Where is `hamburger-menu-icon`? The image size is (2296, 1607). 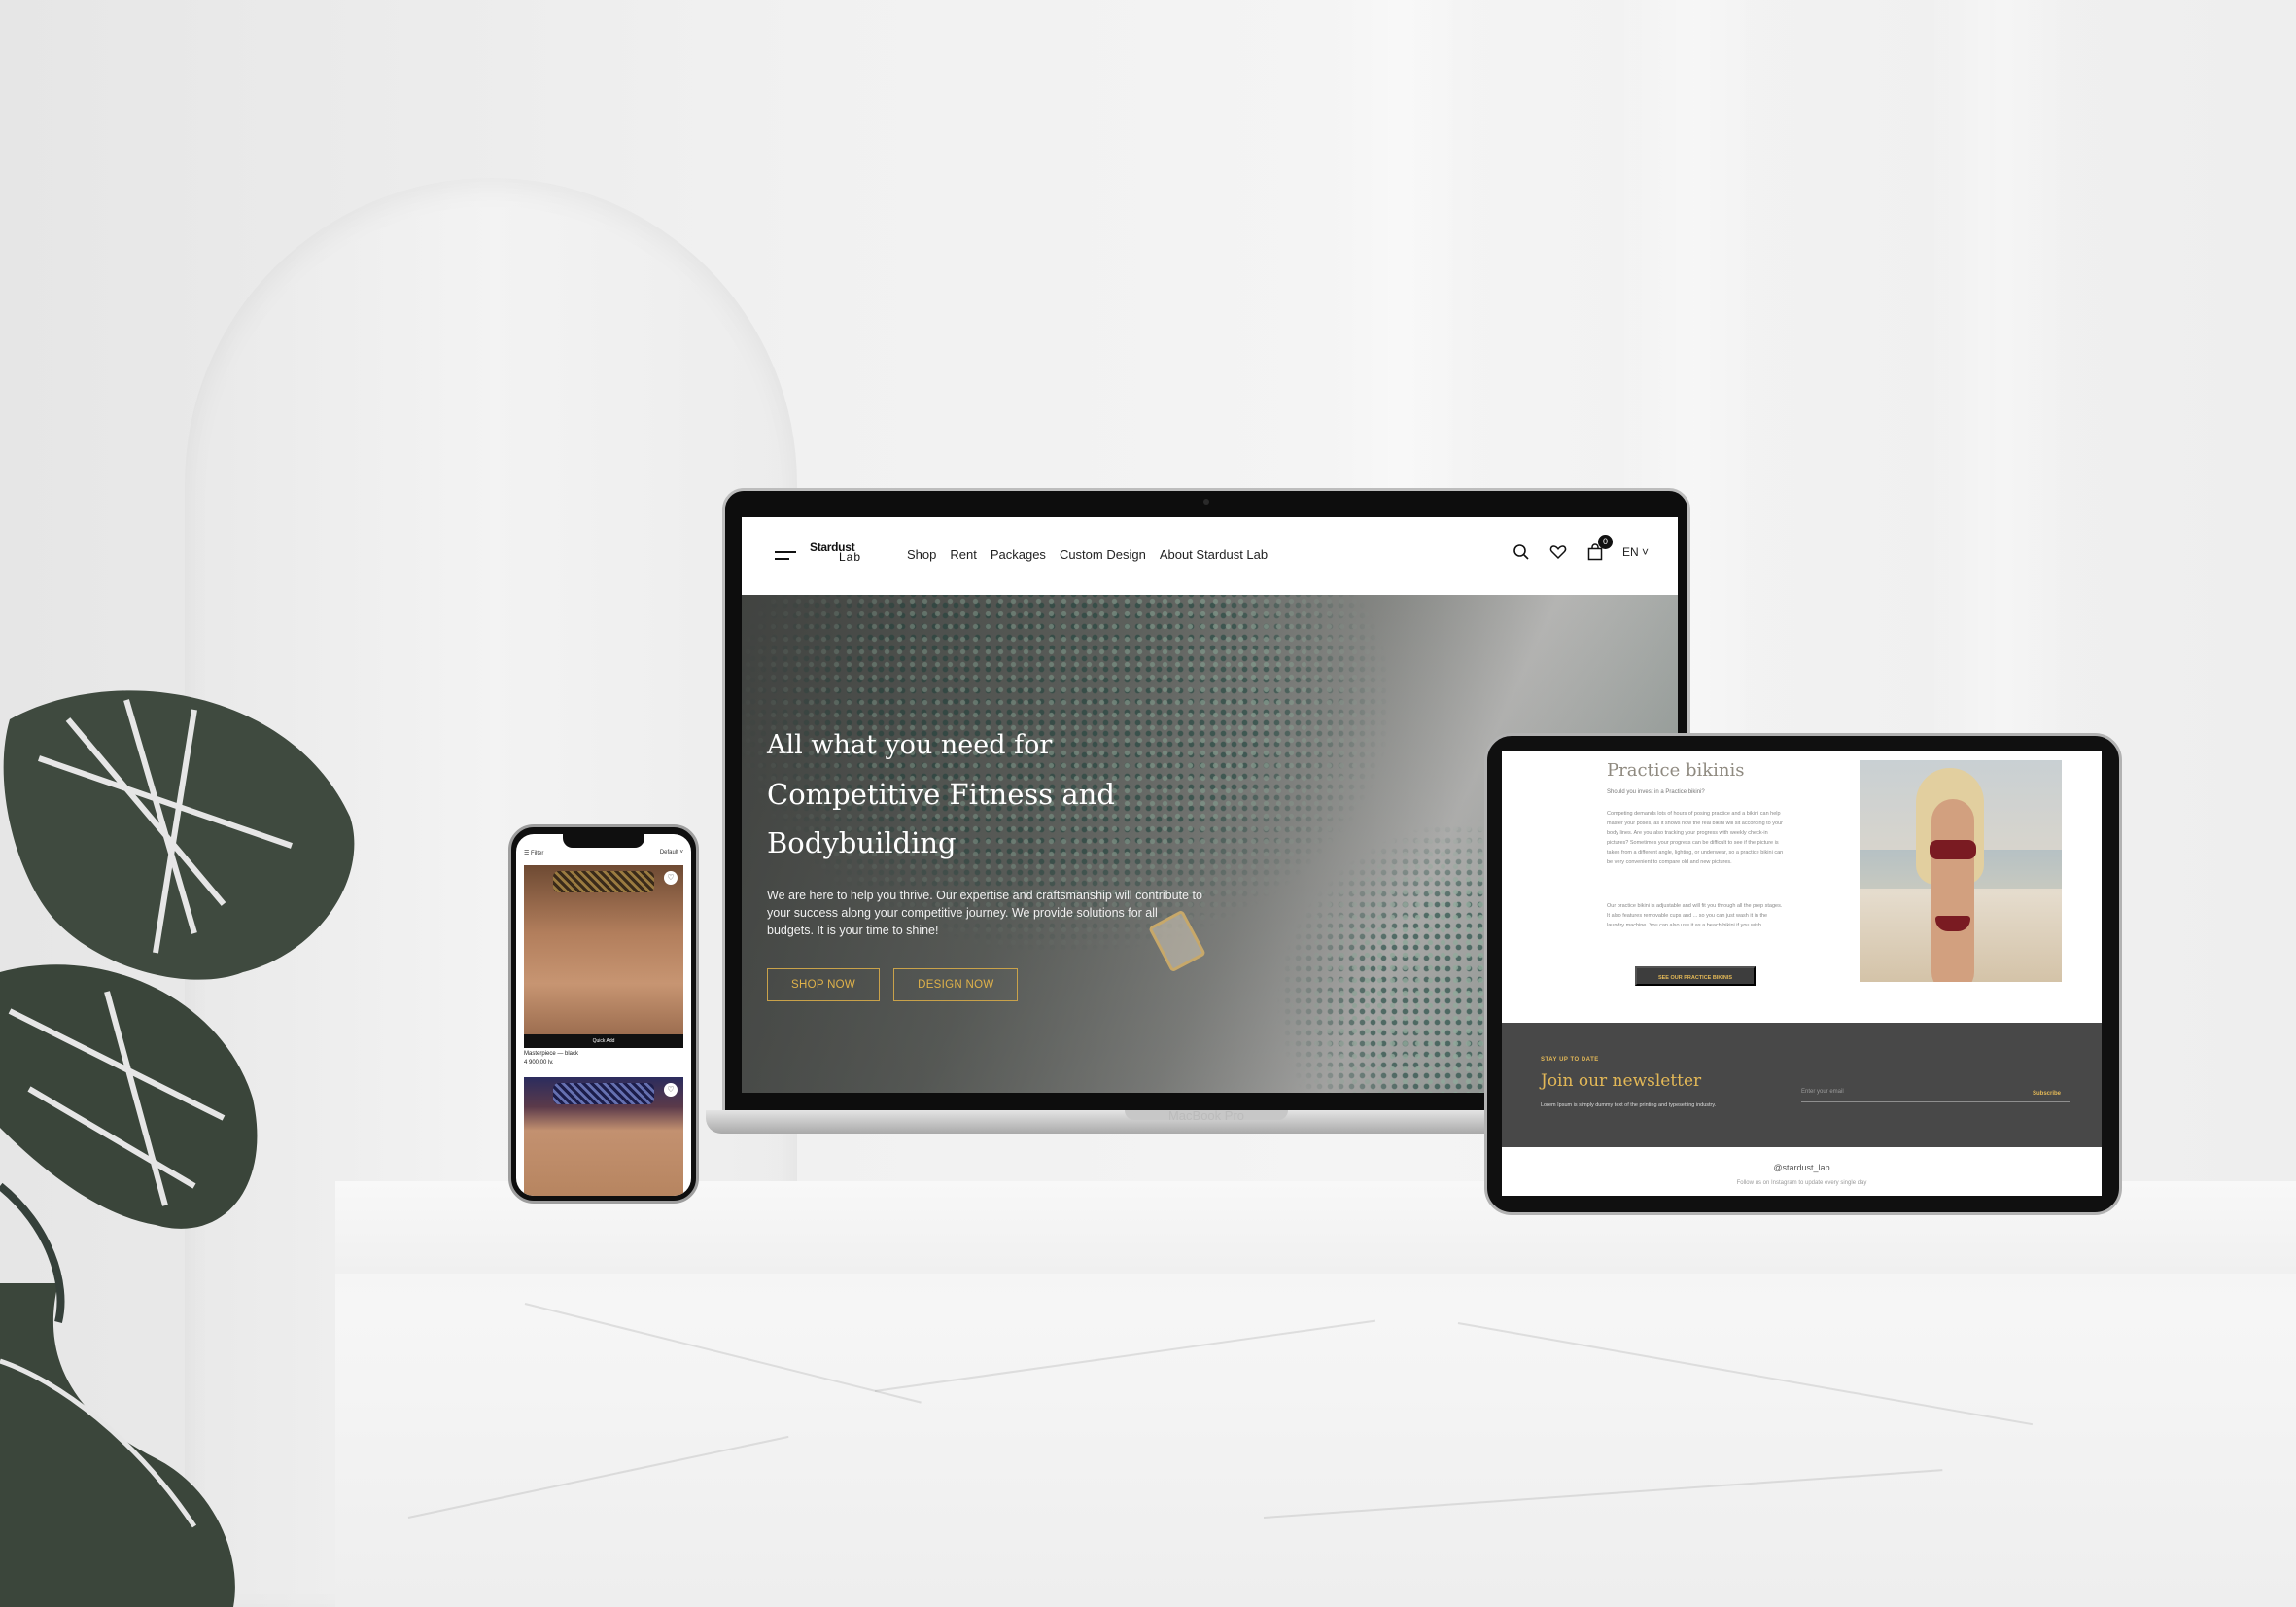 hamburger-menu-icon is located at coordinates (785, 557).